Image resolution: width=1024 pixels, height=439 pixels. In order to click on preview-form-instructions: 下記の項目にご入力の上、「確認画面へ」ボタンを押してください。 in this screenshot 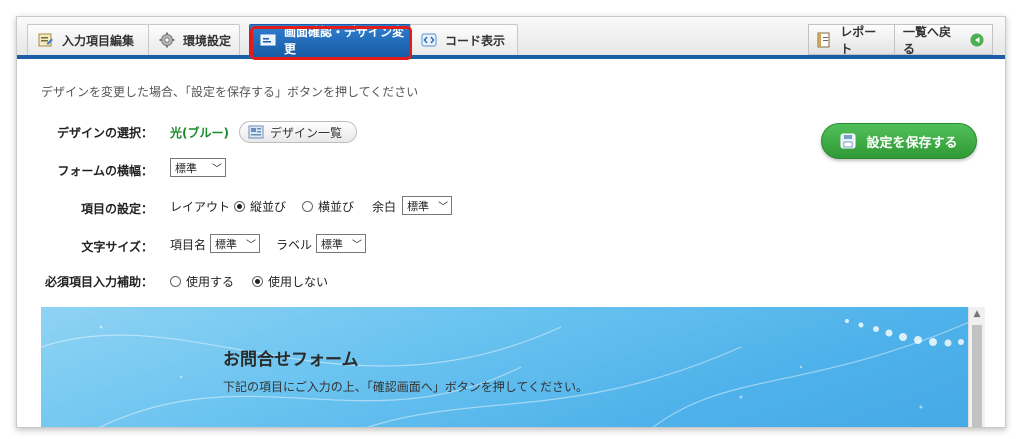, I will do `click(406, 387)`.